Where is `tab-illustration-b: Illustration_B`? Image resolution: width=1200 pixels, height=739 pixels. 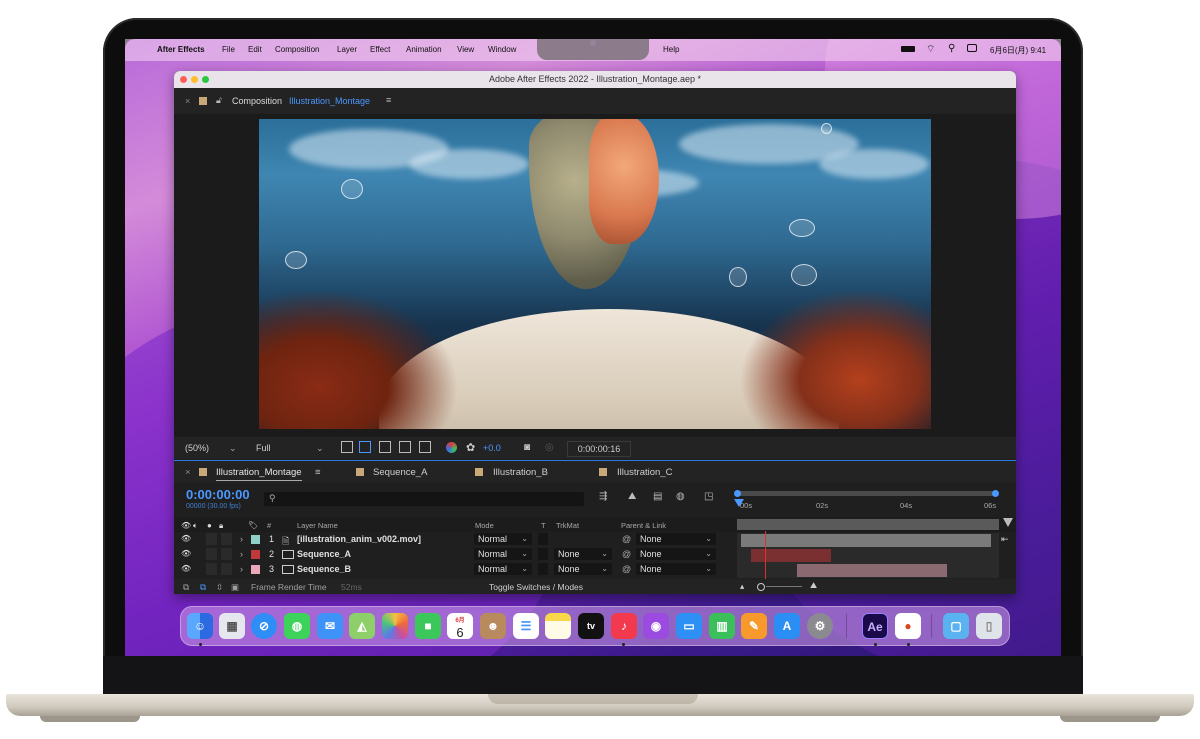 tab-illustration-b: Illustration_B is located at coordinates (520, 472).